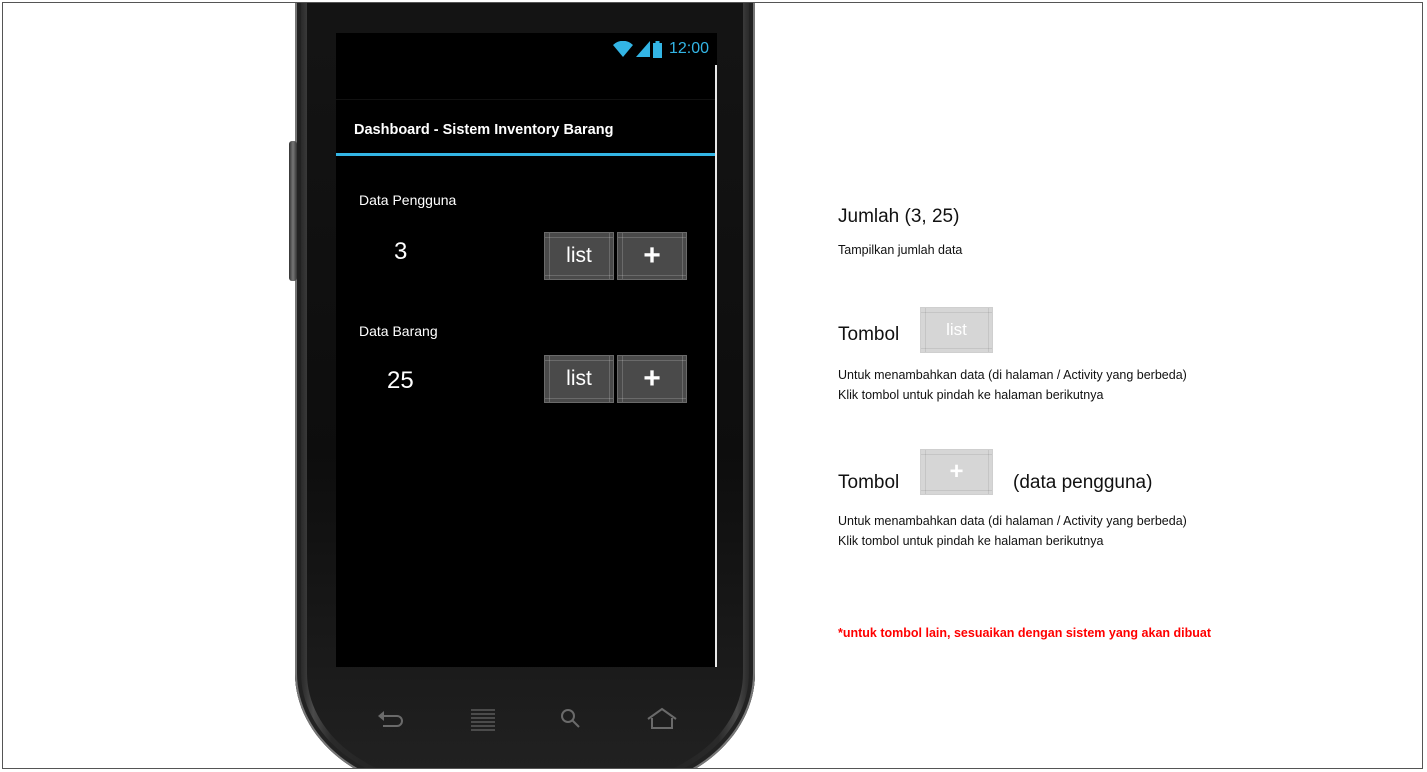 The height and width of the screenshot is (772, 1427). I want to click on back-key-icon, so click(390, 719).